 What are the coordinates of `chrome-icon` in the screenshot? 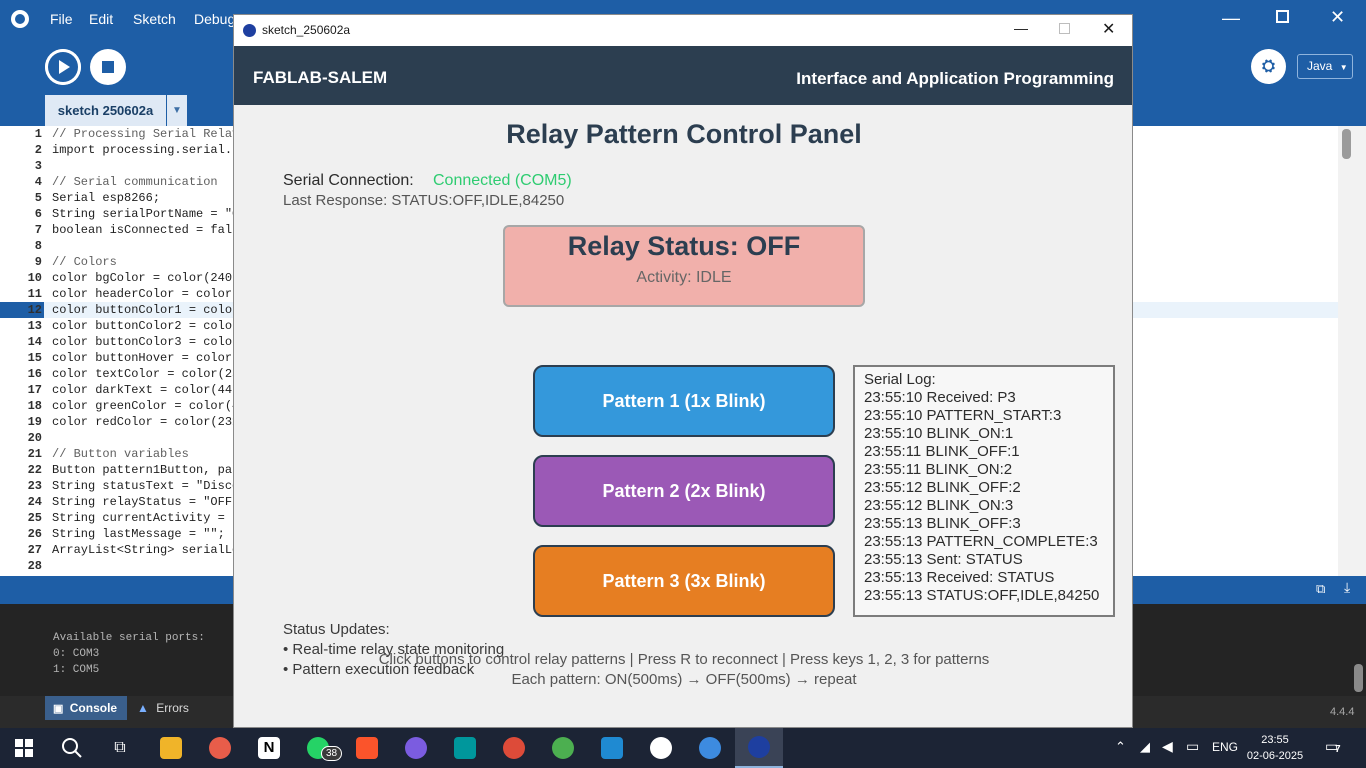 It's located at (563, 748).